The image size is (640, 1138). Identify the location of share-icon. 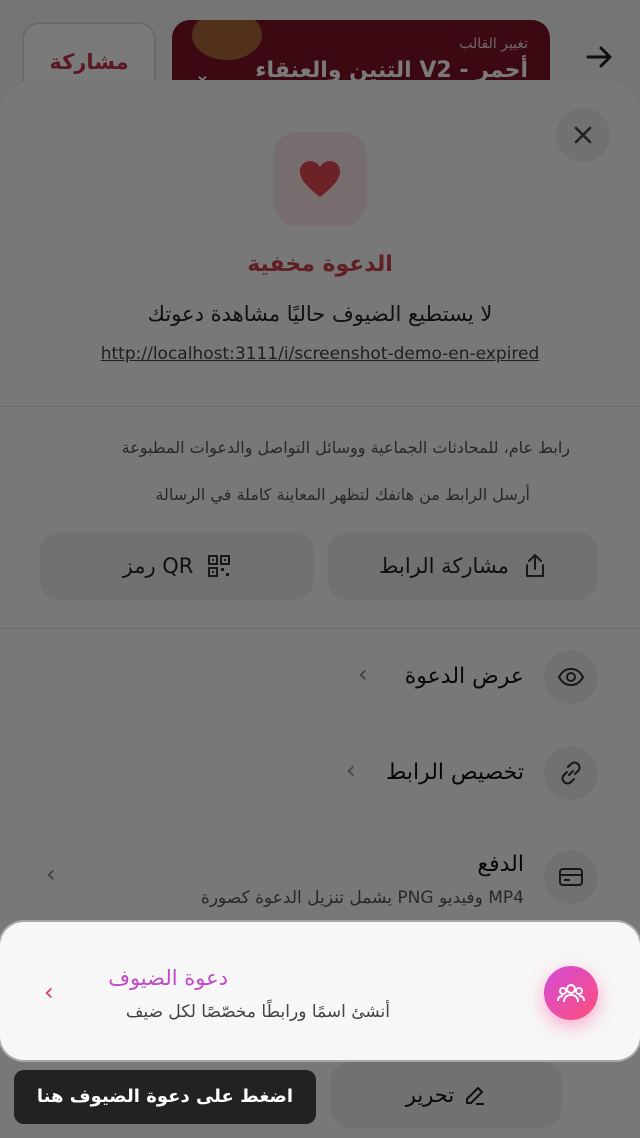
(534, 565).